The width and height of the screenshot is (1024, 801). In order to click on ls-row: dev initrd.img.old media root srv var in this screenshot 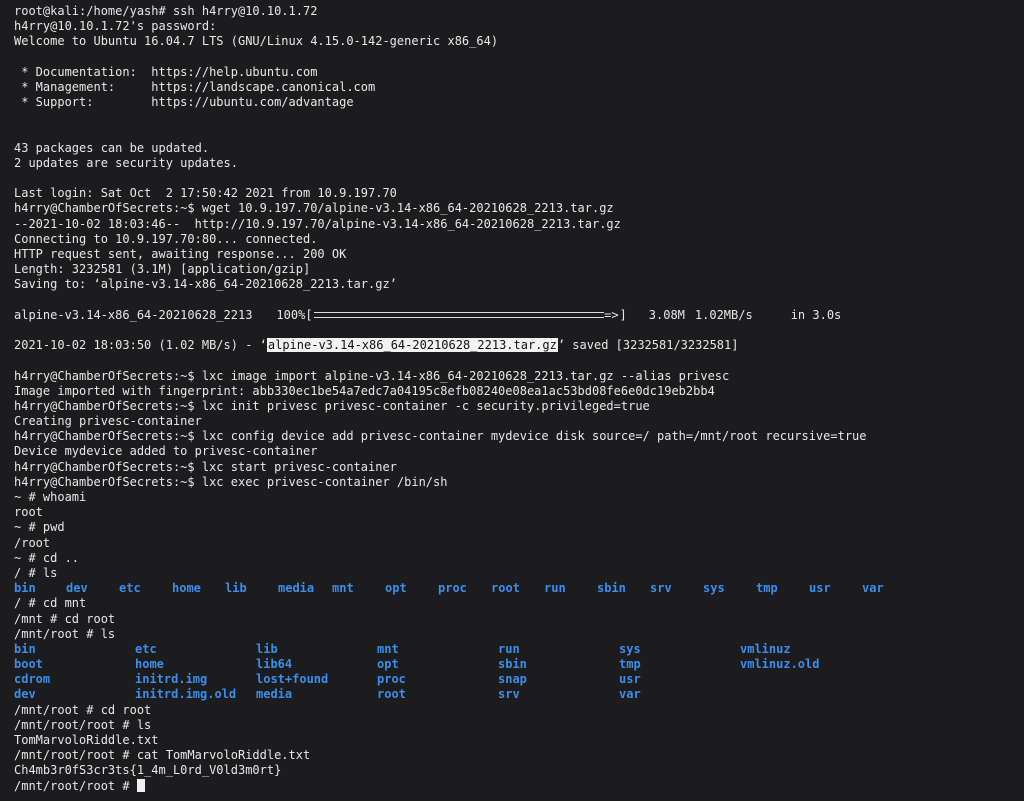, I will do `click(519, 694)`.